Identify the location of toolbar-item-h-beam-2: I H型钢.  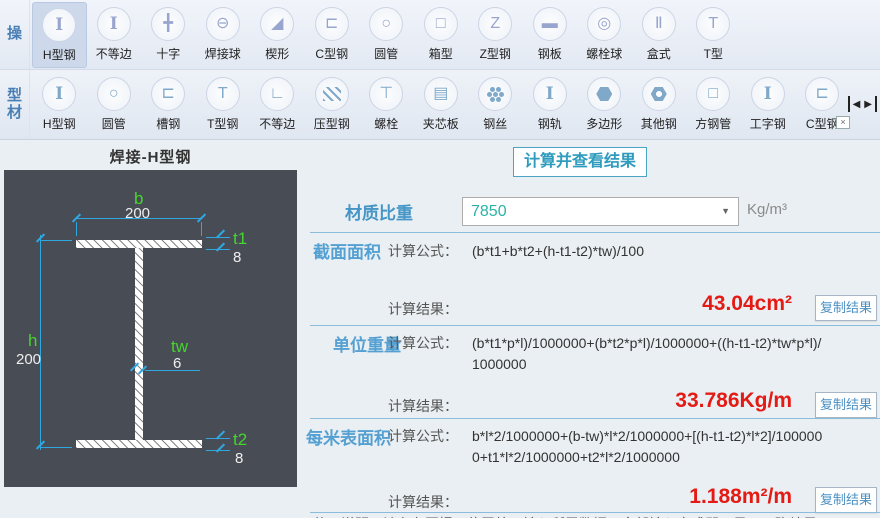
(59, 105).